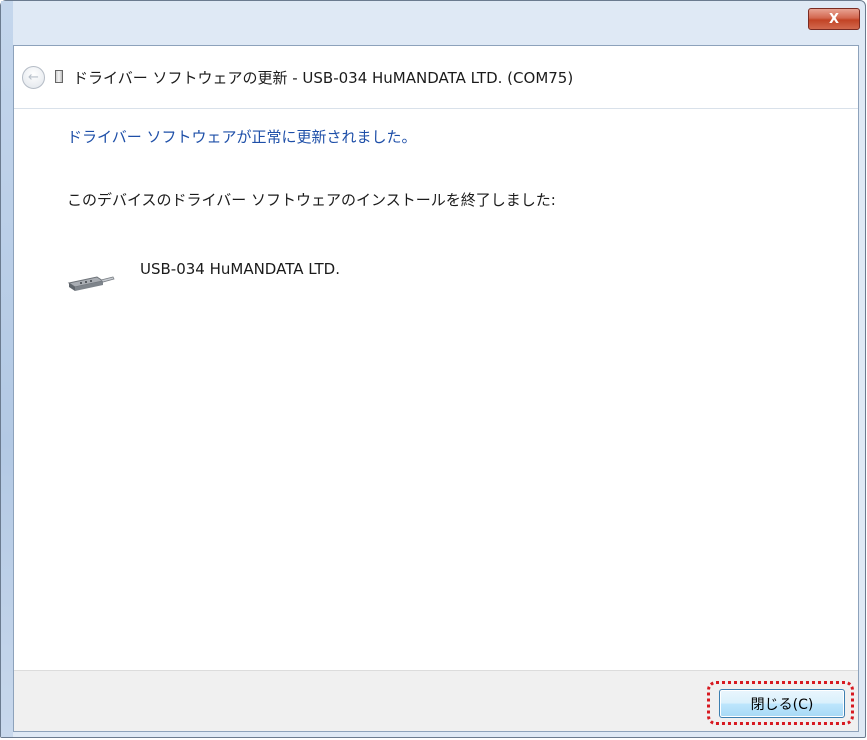  Describe the element at coordinates (91, 283) in the screenshot. I see `serial-port-icon` at that location.